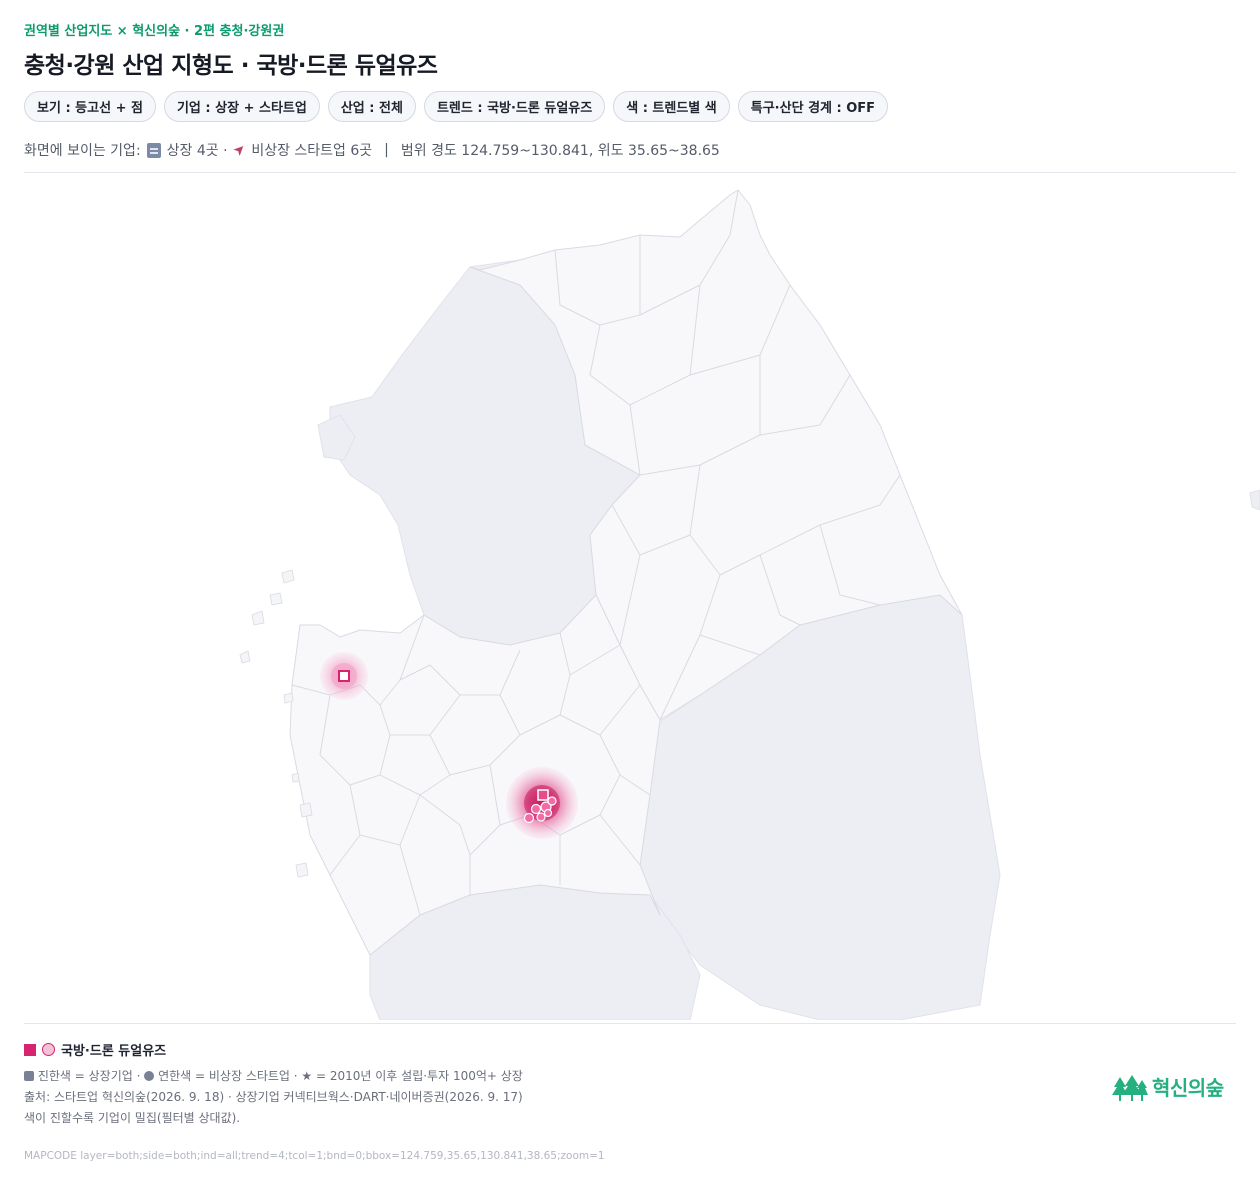 This screenshot has height=1182, width=1260. Describe the element at coordinates (241, 106) in the screenshot. I see `filter-company-chip: 기업 : 상장 + 스타트업` at that location.